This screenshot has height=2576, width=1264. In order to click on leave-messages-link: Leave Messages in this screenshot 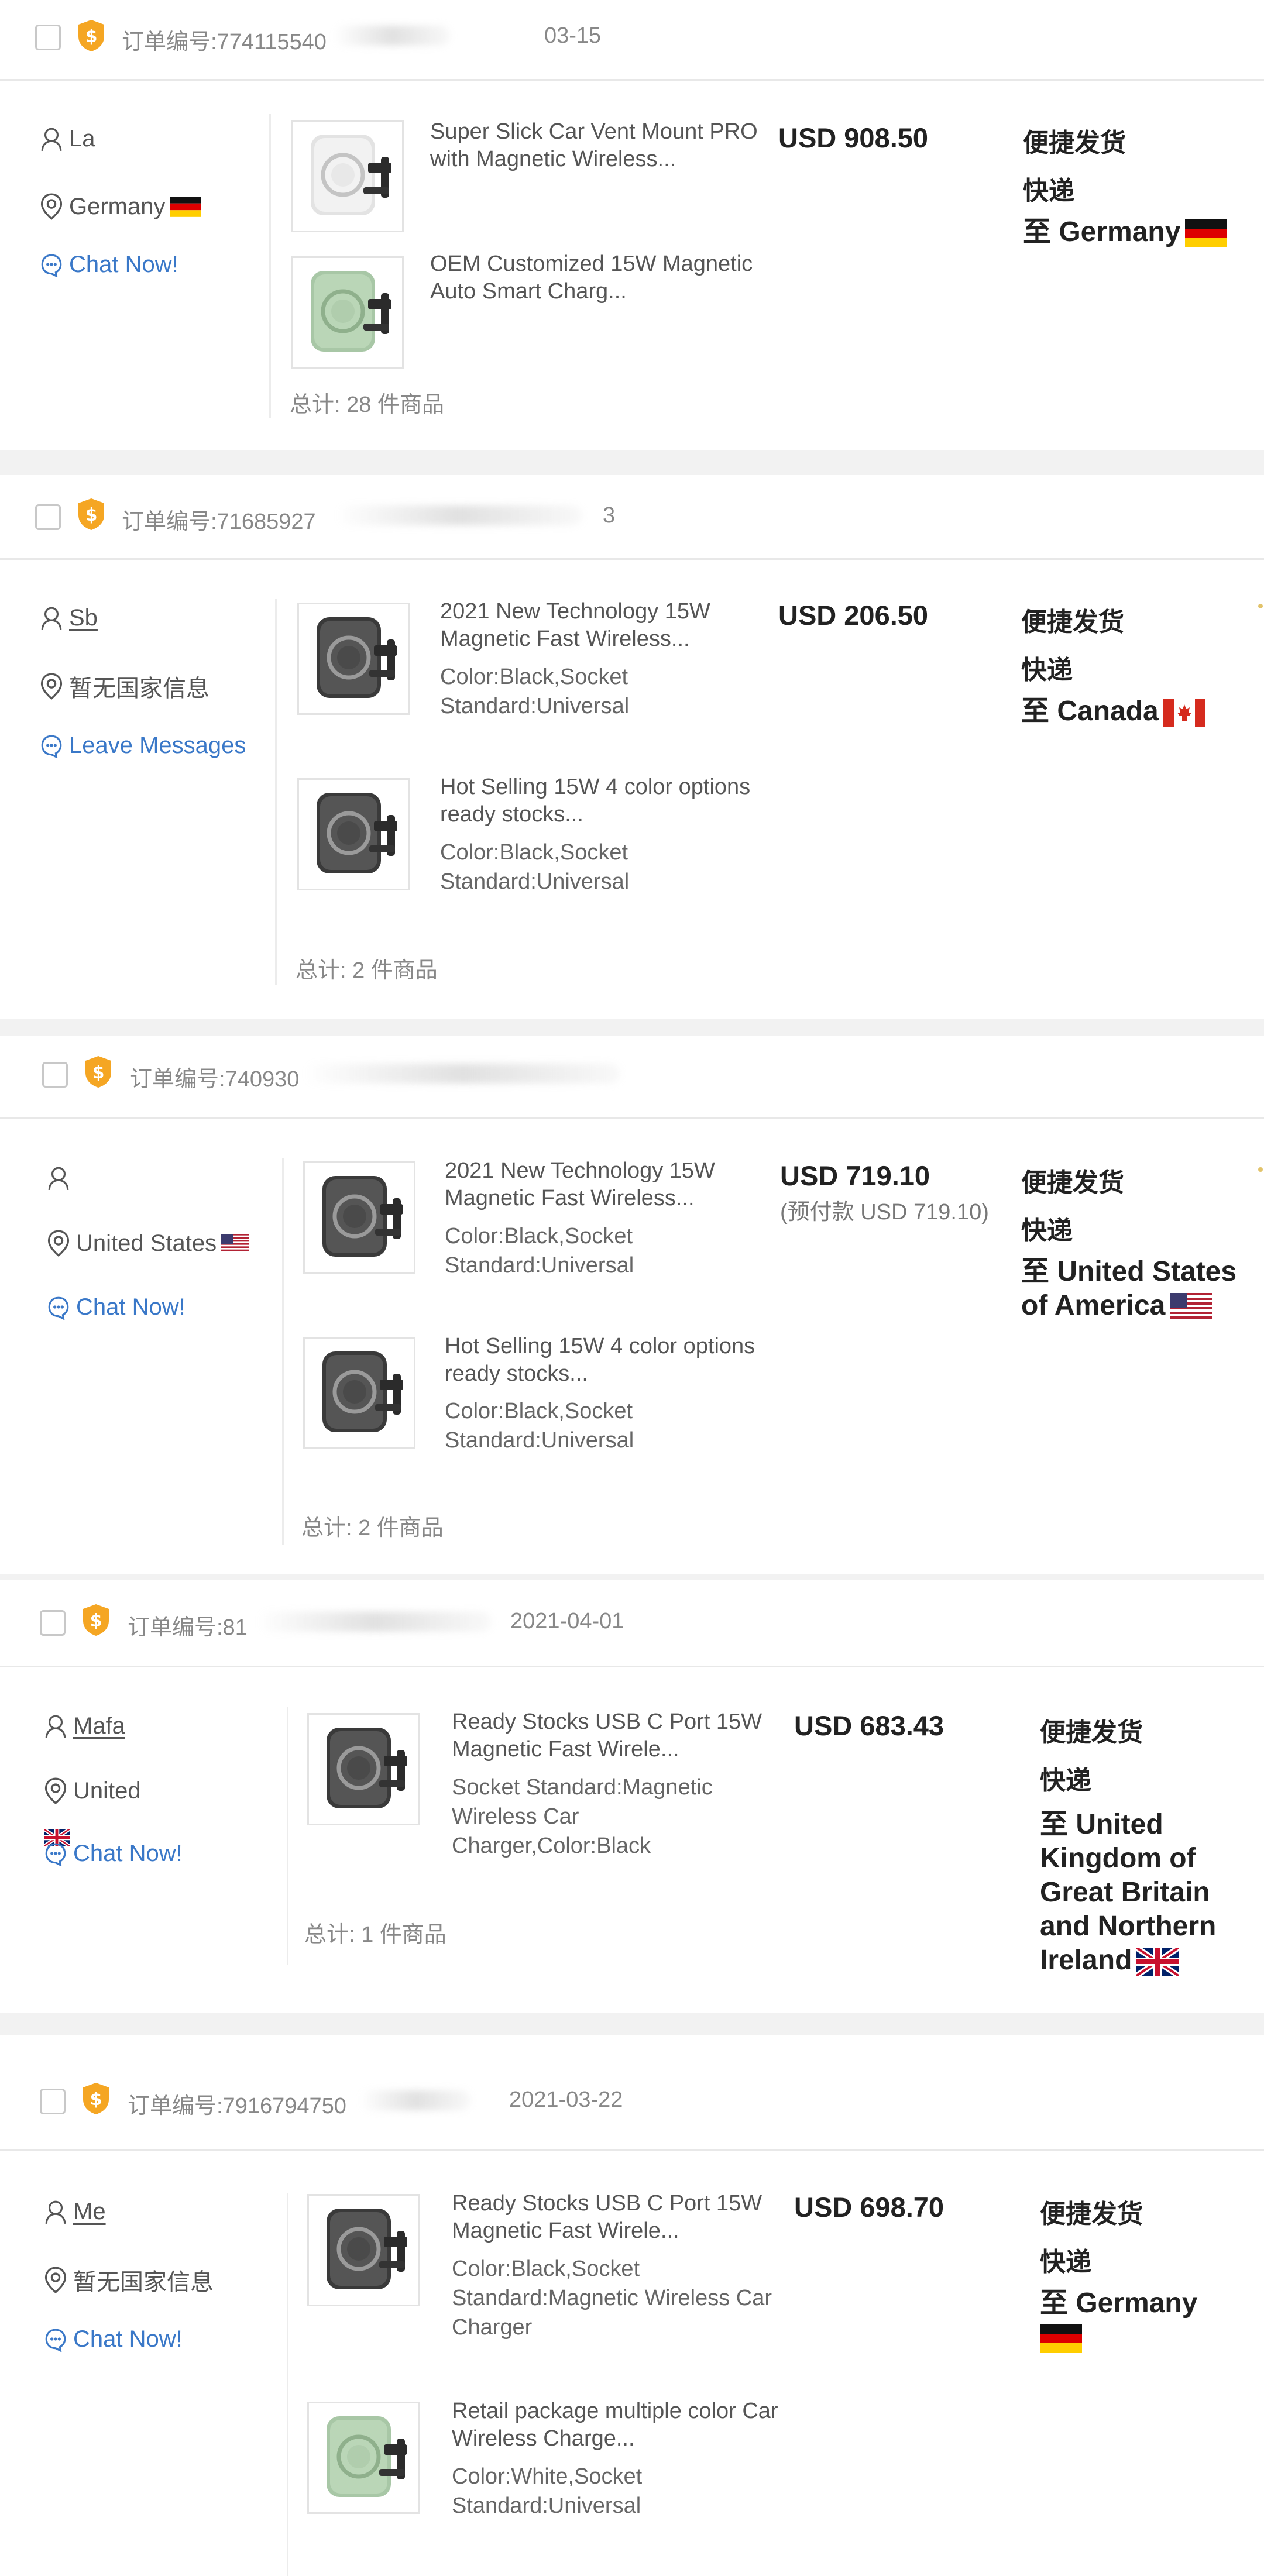, I will do `click(143, 745)`.